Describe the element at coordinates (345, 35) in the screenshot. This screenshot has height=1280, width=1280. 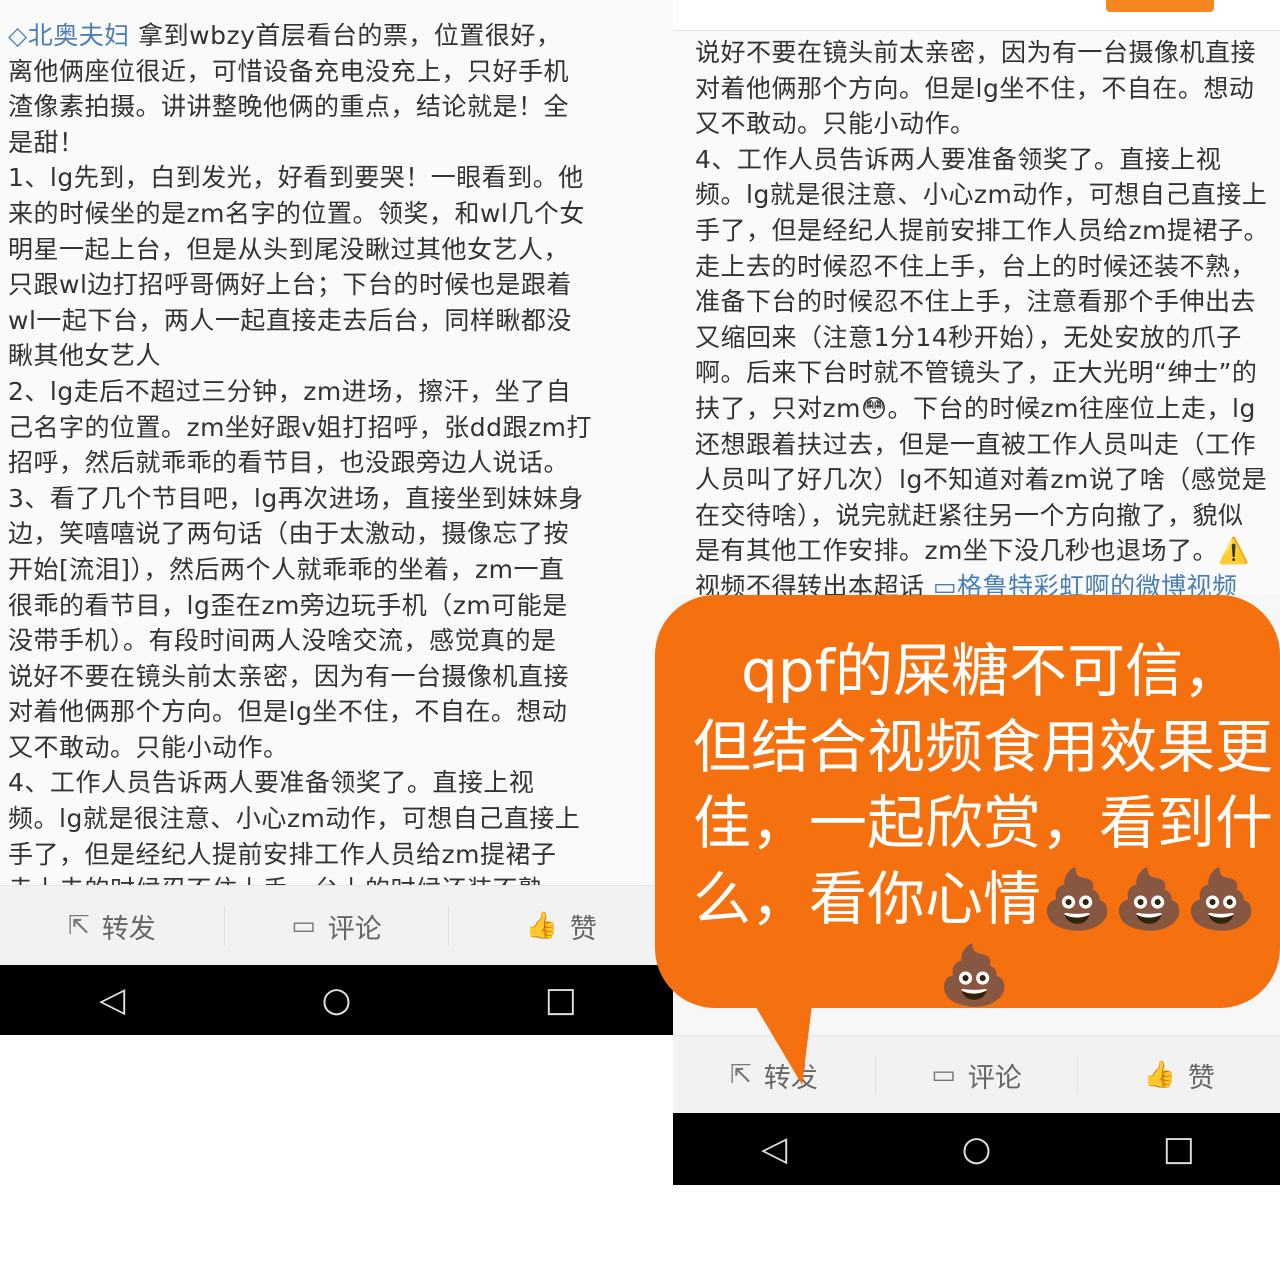
I see `post-text: 拿到wbzy首层看台的票，位置很好，` at that location.